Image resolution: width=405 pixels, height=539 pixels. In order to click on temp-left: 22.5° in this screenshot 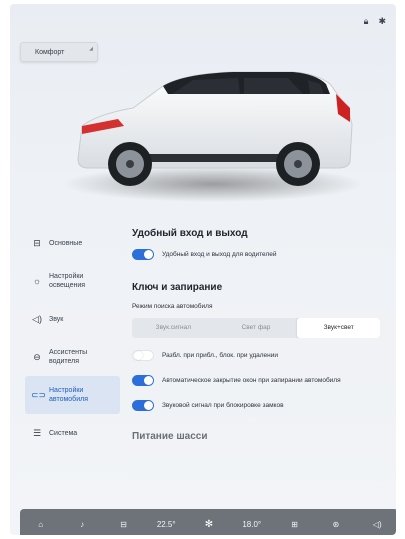, I will do `click(166, 524)`.